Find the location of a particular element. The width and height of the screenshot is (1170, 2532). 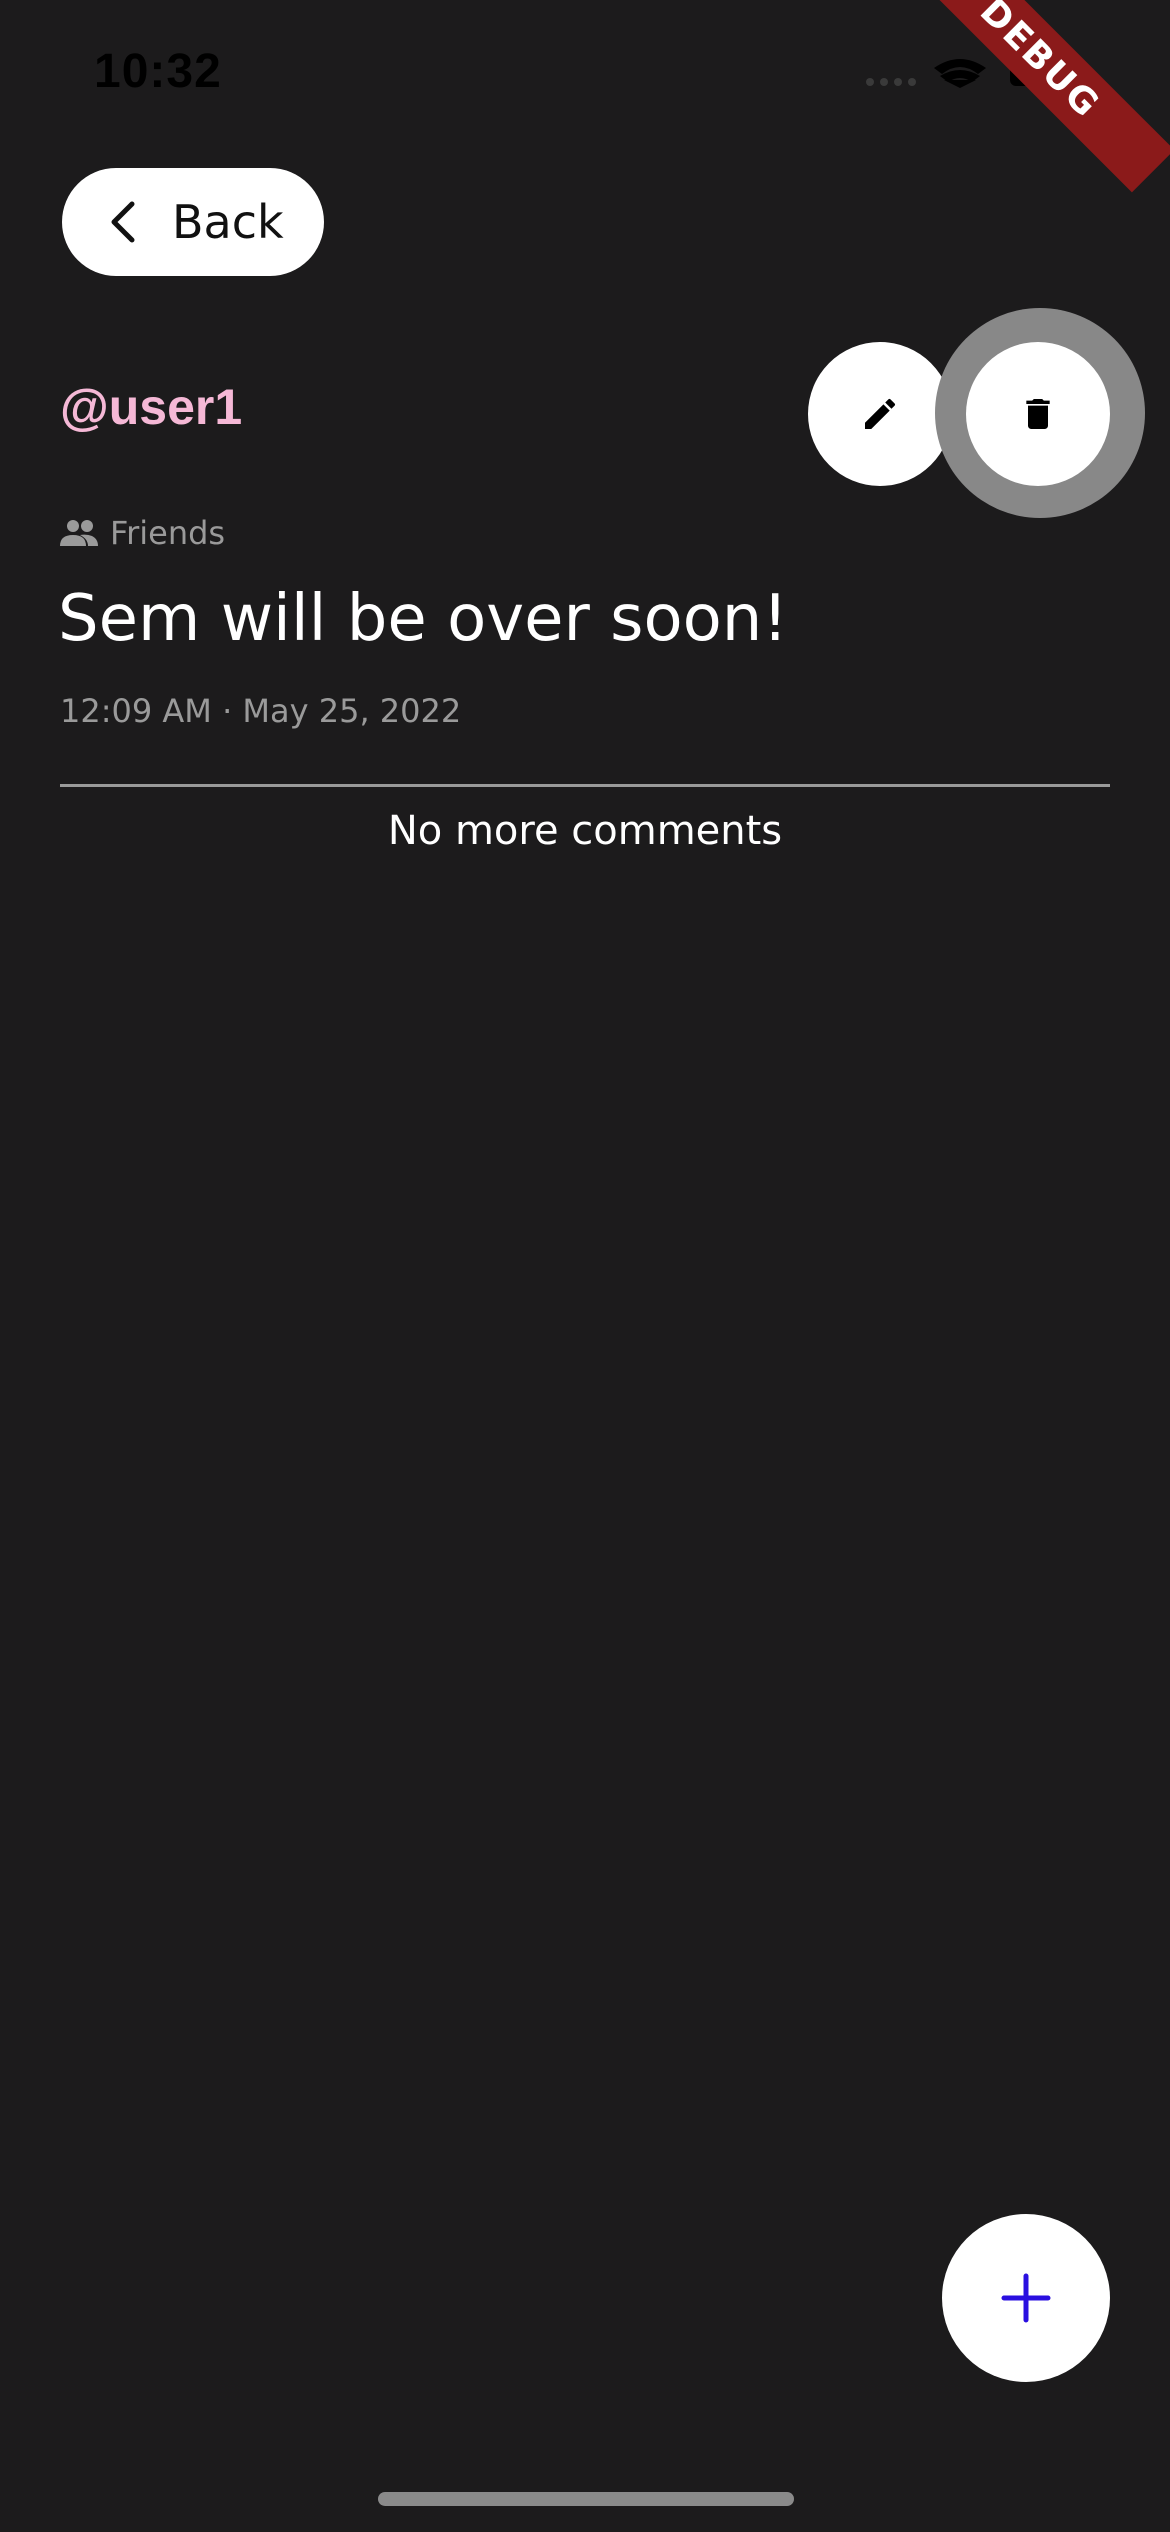

add-comment-button is located at coordinates (1026, 2298).